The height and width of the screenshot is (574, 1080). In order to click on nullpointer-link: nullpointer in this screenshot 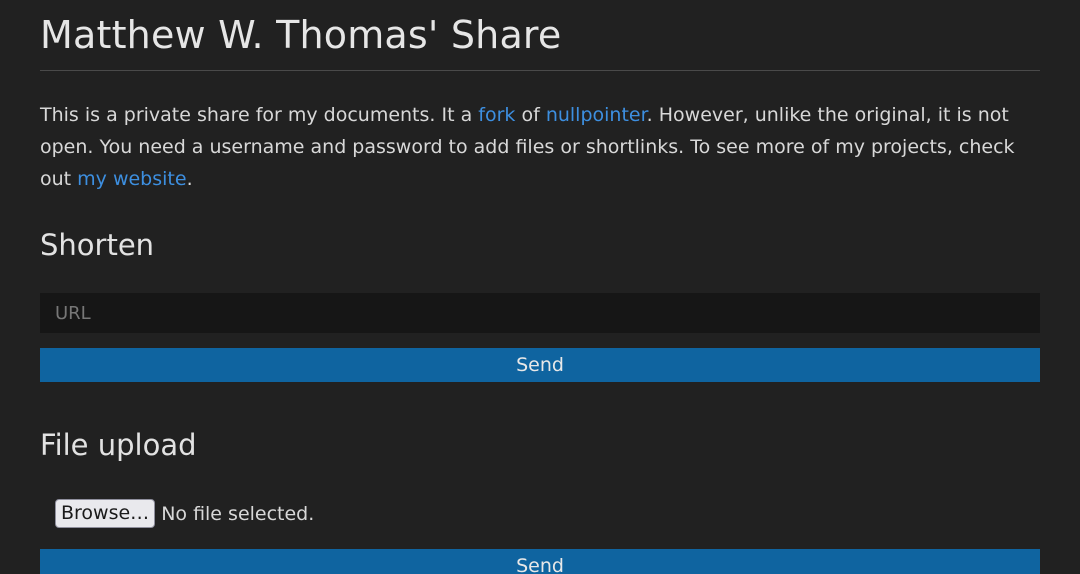, I will do `click(596, 115)`.